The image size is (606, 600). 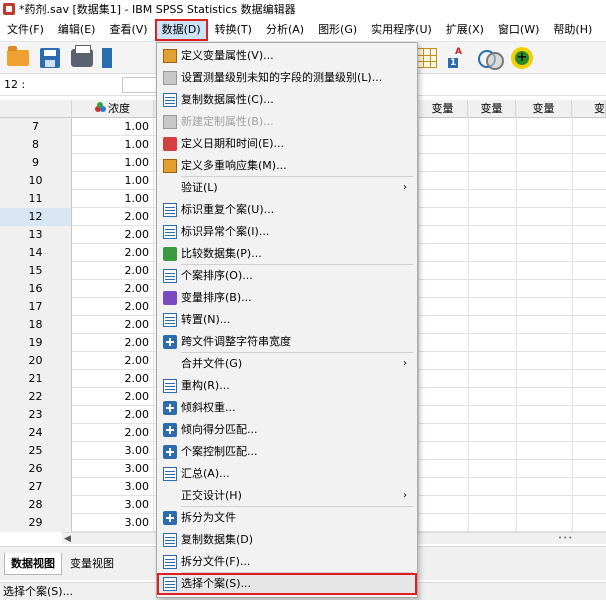 I want to click on menu-10: 帮助(H), so click(x=572, y=30).